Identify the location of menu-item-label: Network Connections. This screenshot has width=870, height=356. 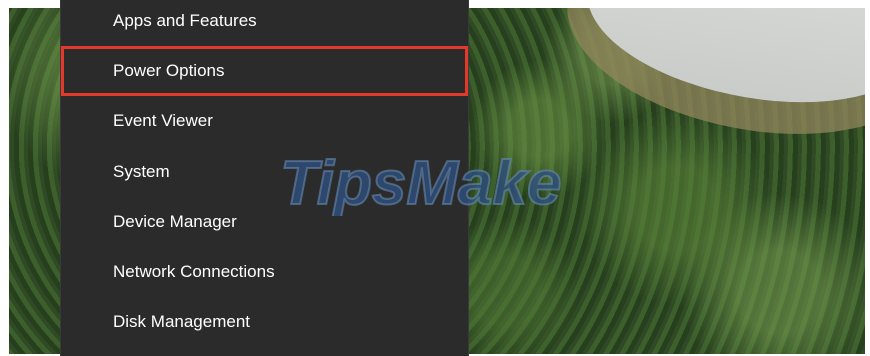
(194, 271).